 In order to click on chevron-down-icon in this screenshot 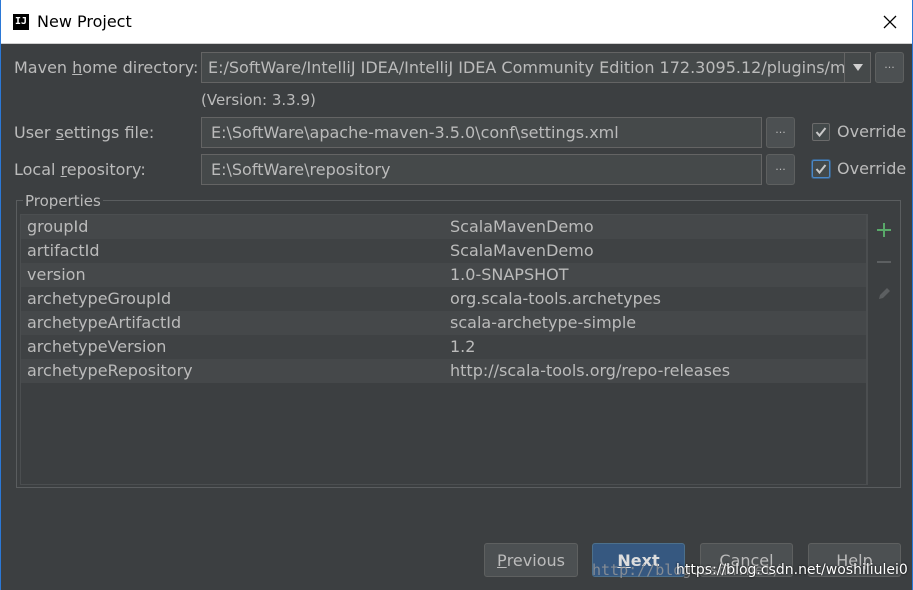, I will do `click(857, 67)`.